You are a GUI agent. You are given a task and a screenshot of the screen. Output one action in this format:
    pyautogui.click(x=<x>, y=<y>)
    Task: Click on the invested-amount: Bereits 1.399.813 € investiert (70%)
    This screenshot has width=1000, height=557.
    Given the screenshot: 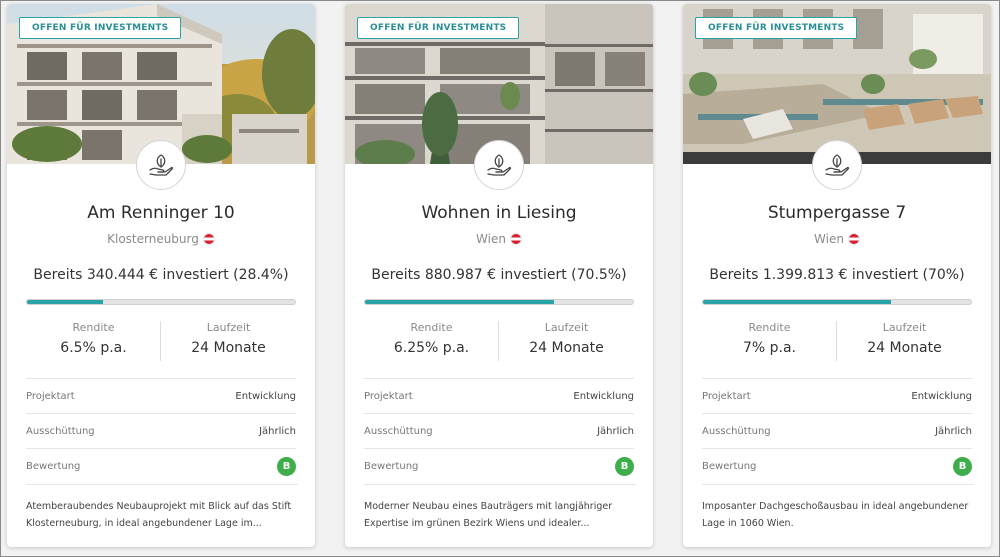 What is the action you would take?
    pyautogui.click(x=837, y=275)
    